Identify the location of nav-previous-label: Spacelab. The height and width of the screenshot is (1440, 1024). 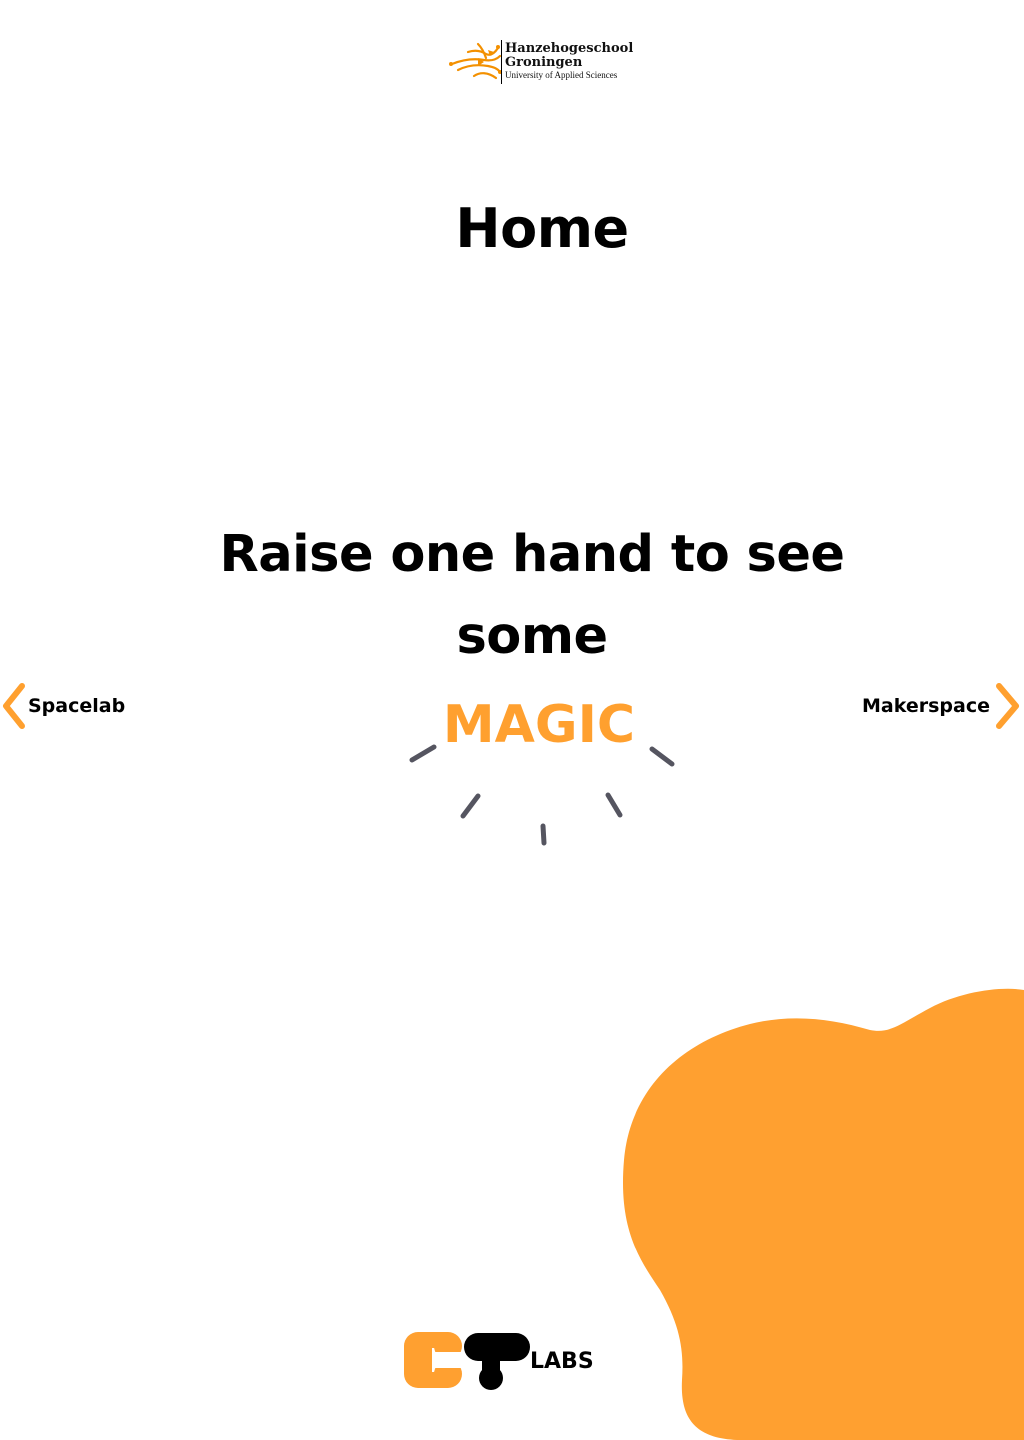
(77, 706).